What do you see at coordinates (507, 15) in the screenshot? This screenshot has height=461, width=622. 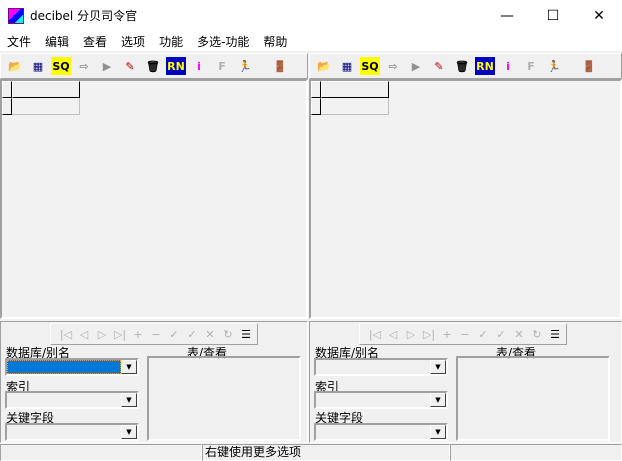 I see `minimize-button: —` at bounding box center [507, 15].